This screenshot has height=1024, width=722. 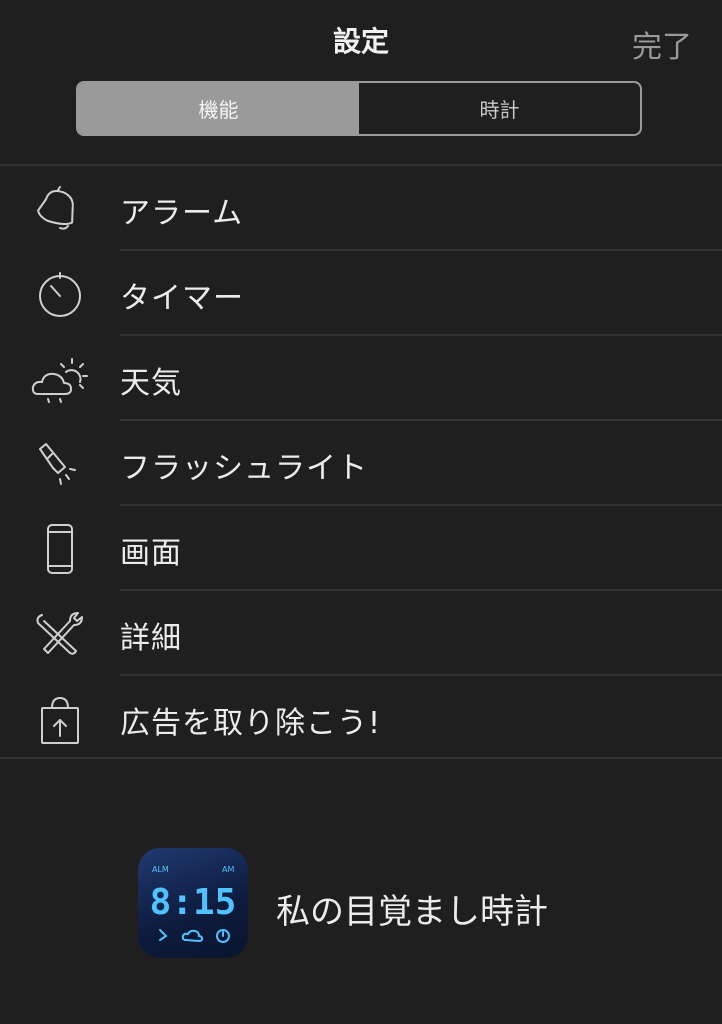 What do you see at coordinates (662, 44) in the screenshot?
I see `done-button: 完了` at bounding box center [662, 44].